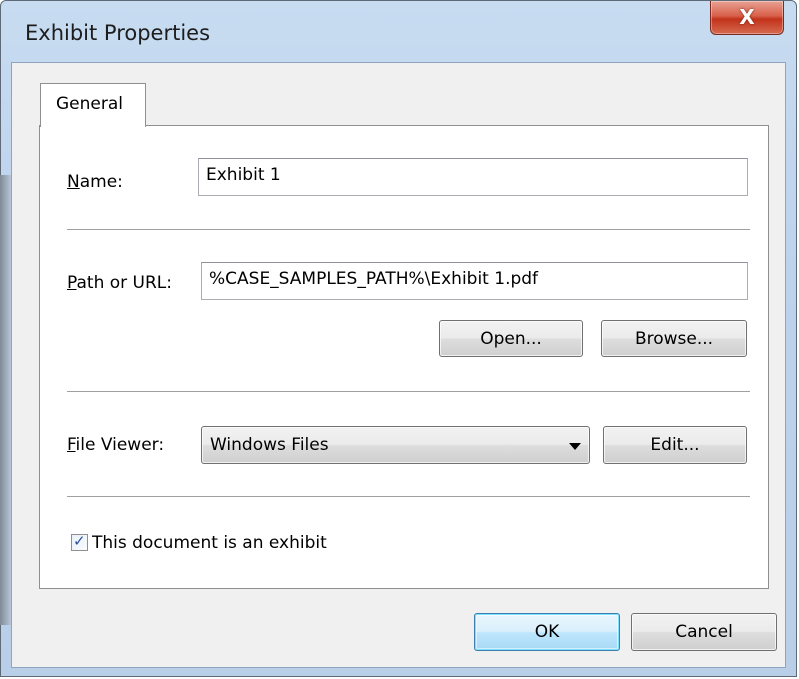  I want to click on exhibit-checkbox: ✓, so click(79, 541).